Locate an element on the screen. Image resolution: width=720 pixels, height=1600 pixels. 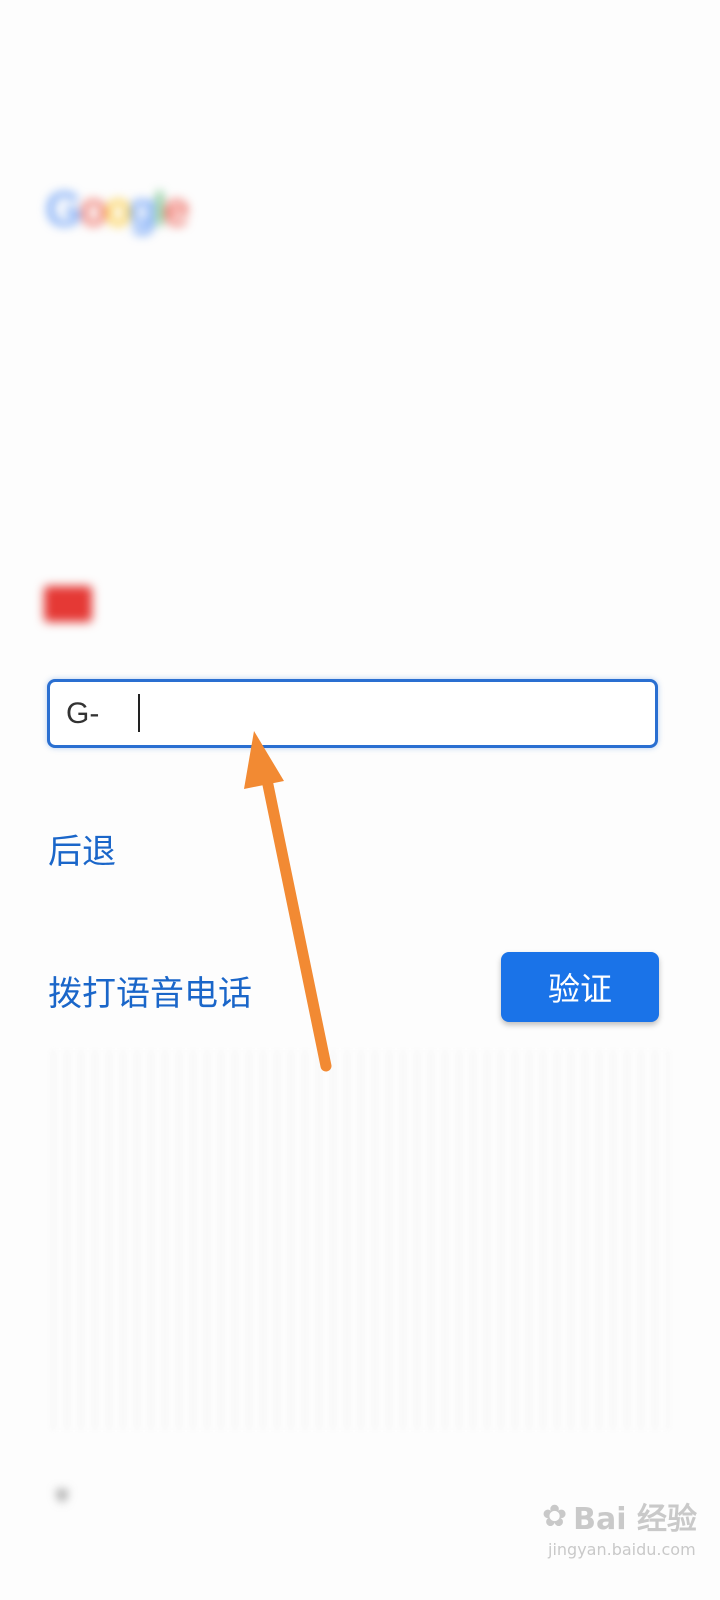
up-arrow-annotation is located at coordinates (288, 901).